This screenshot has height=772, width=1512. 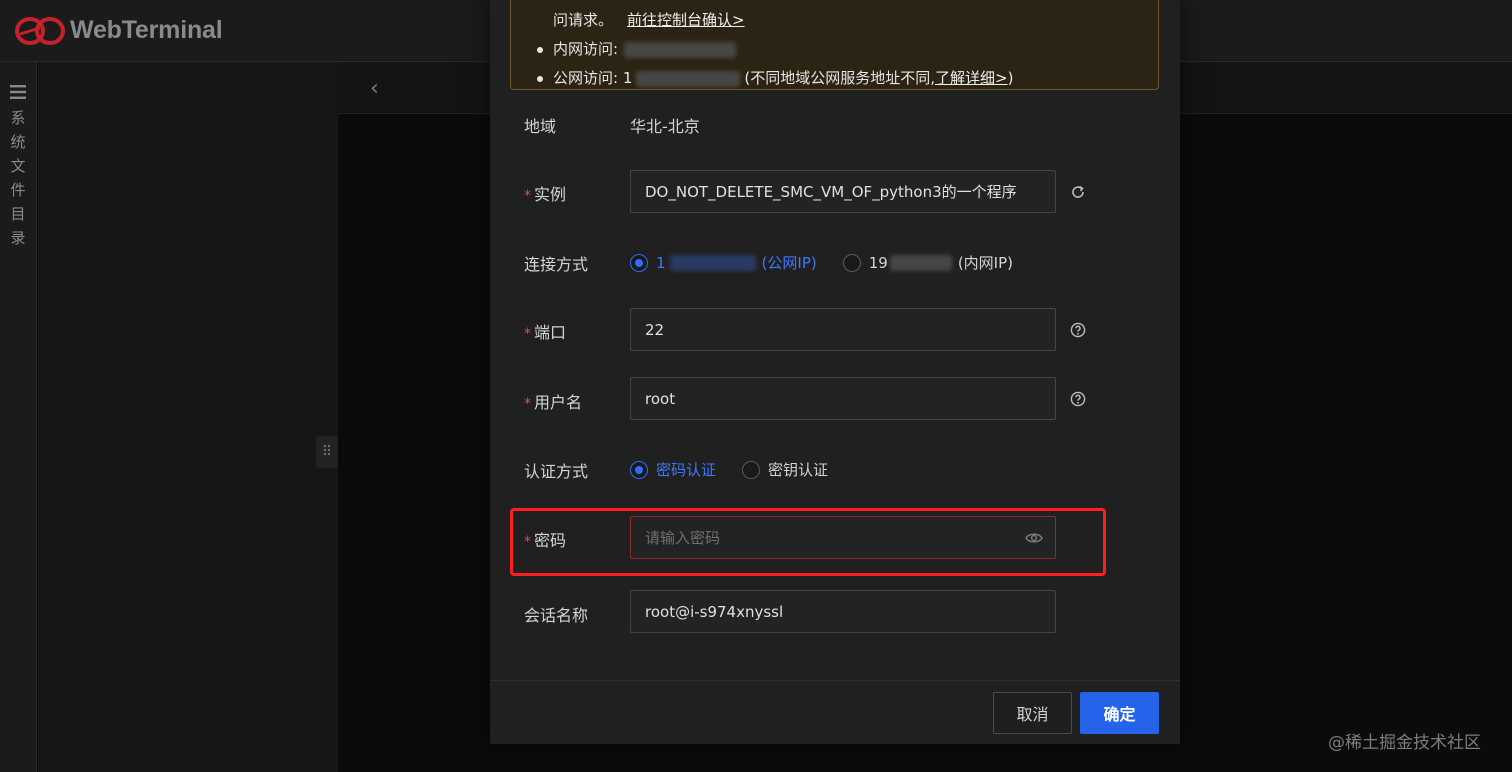 What do you see at coordinates (327, 452) in the screenshot?
I see `drag-handle-icon: ⠿` at bounding box center [327, 452].